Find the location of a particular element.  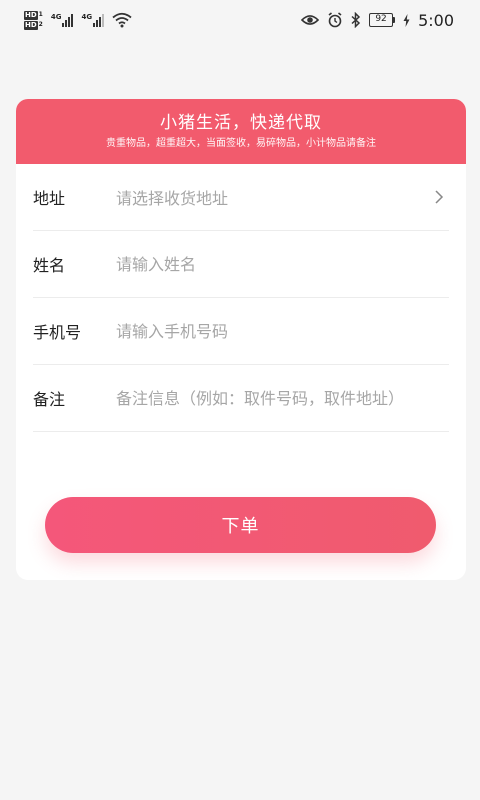

name-row: 姓名 is located at coordinates (241, 264).